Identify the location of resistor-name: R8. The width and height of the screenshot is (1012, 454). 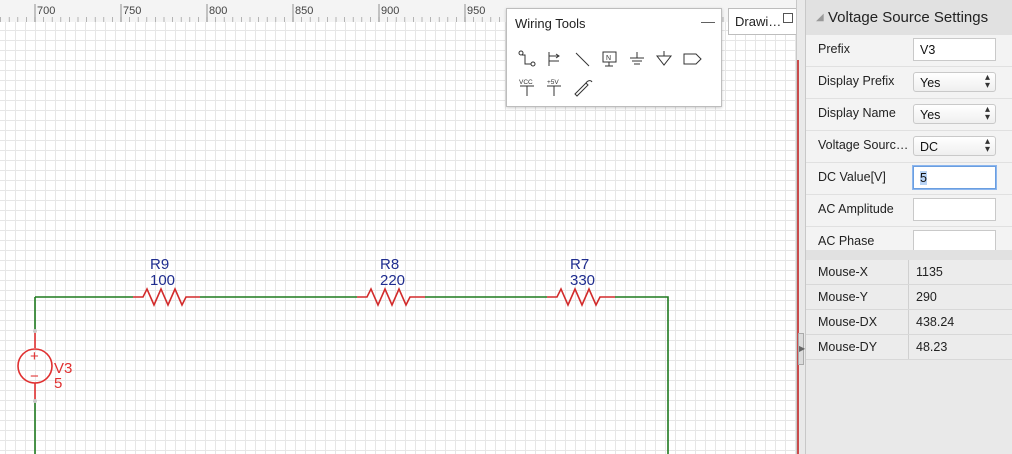
(389, 264).